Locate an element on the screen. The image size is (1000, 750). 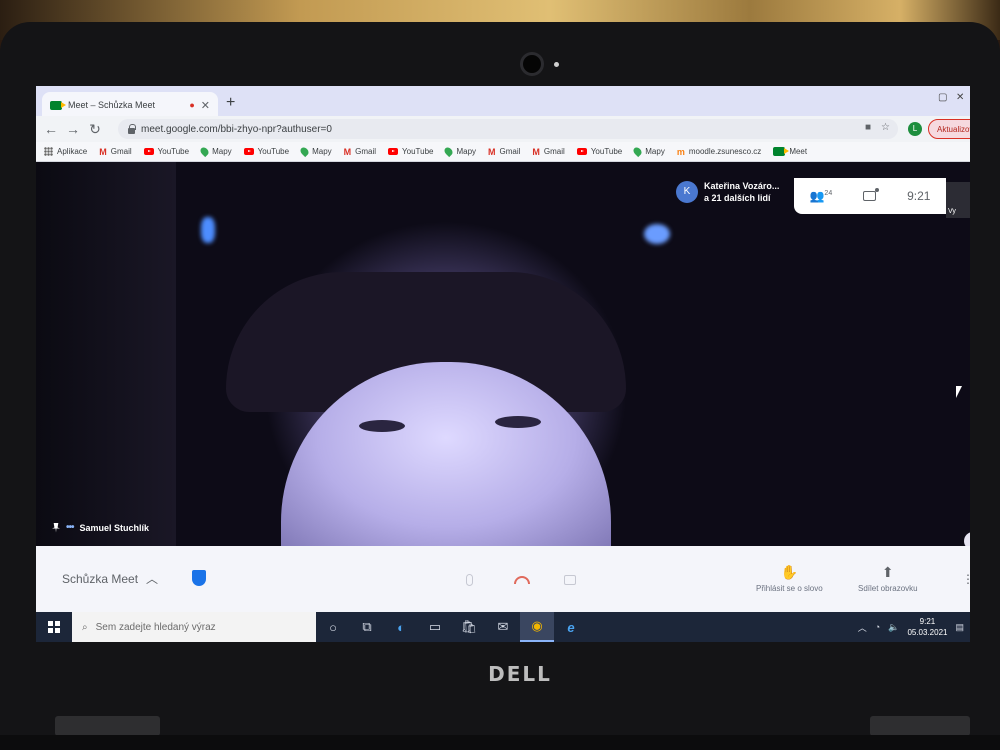
update-button: Aktualizovat is located at coordinates (949, 129).